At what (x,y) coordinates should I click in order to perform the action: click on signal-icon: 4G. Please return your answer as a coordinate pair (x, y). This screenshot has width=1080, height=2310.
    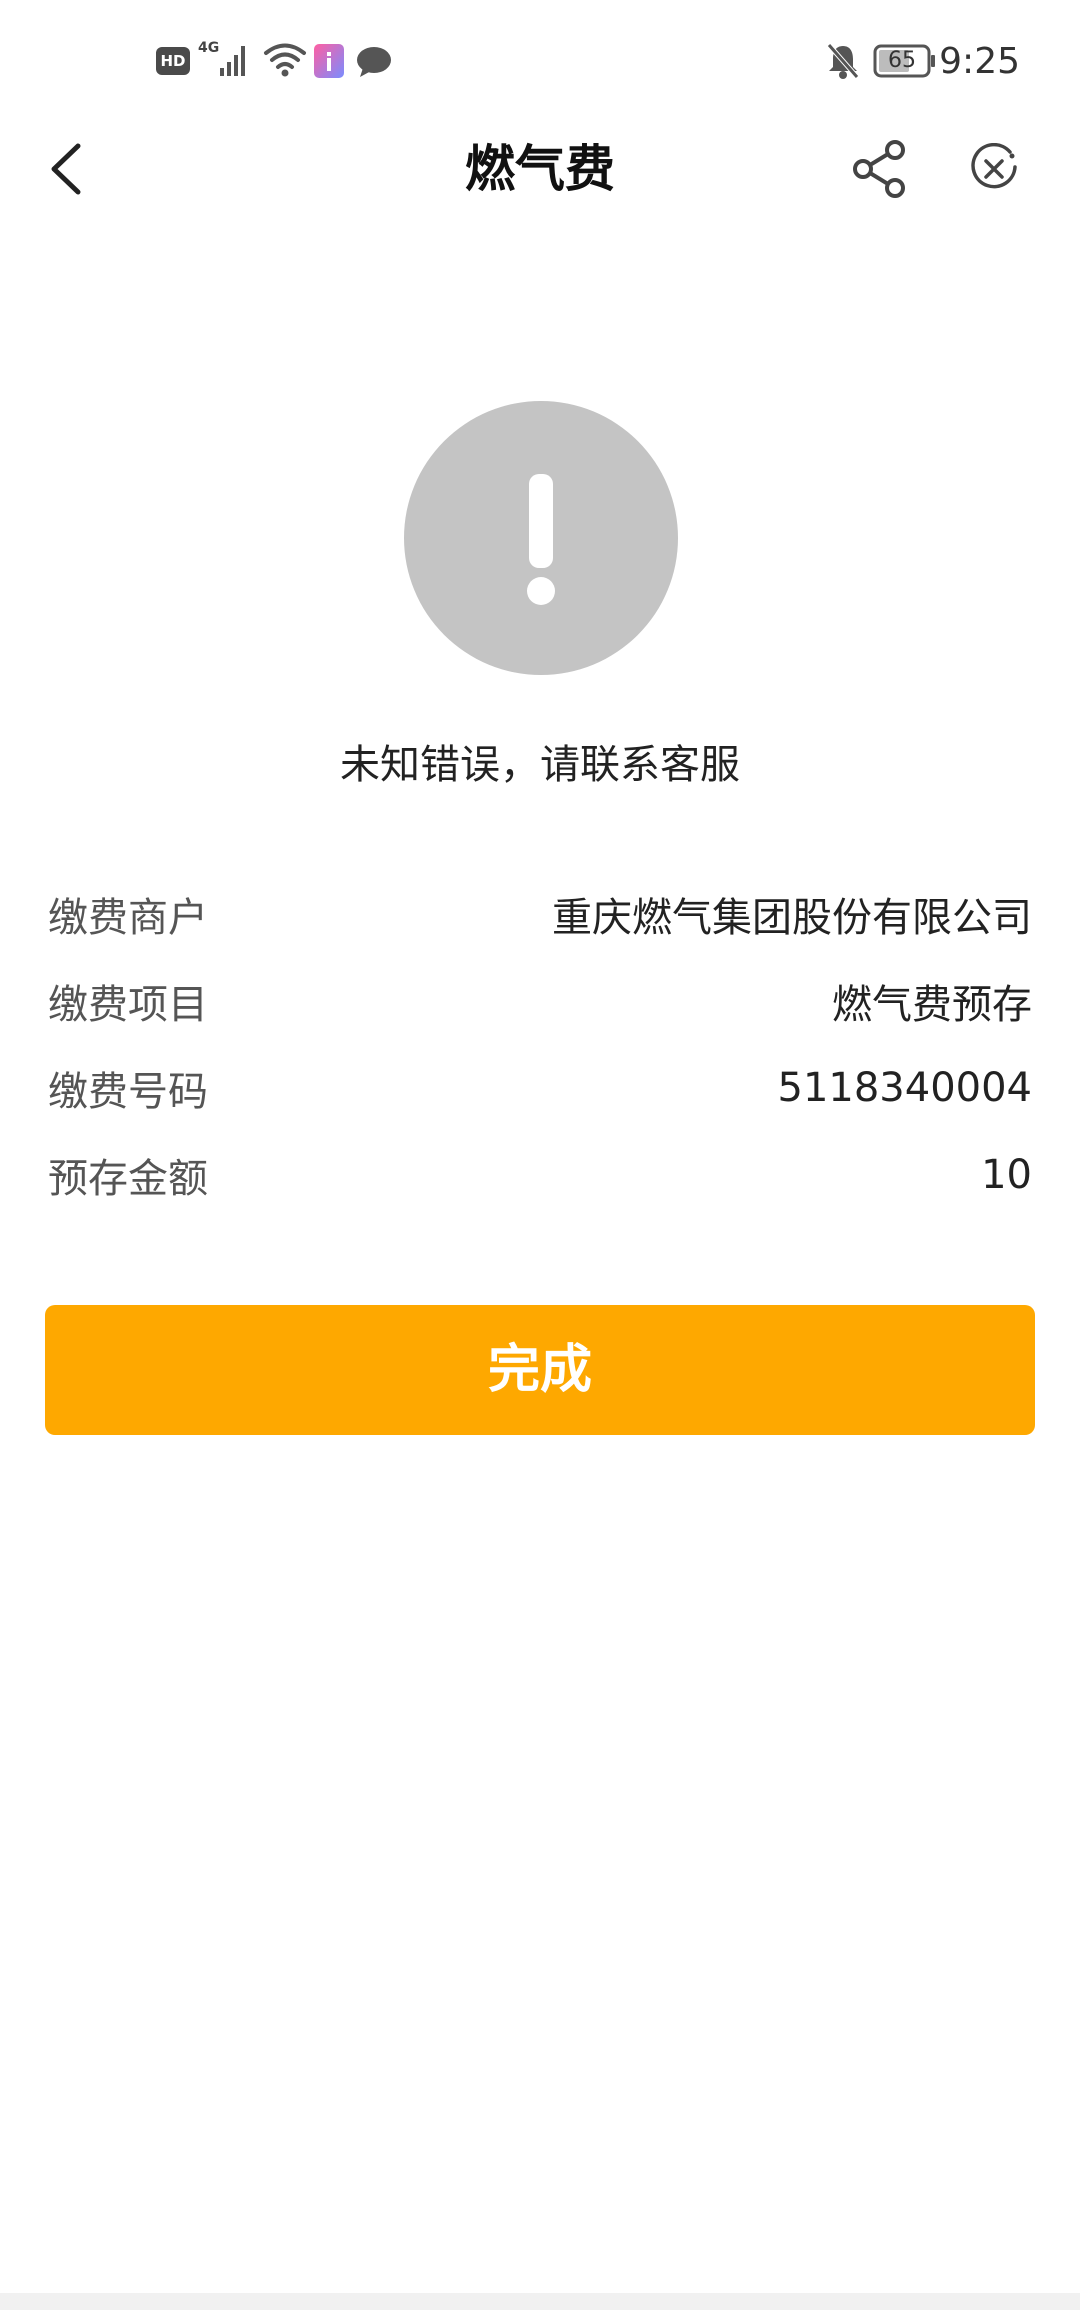
    Looking at the image, I should click on (224, 60).